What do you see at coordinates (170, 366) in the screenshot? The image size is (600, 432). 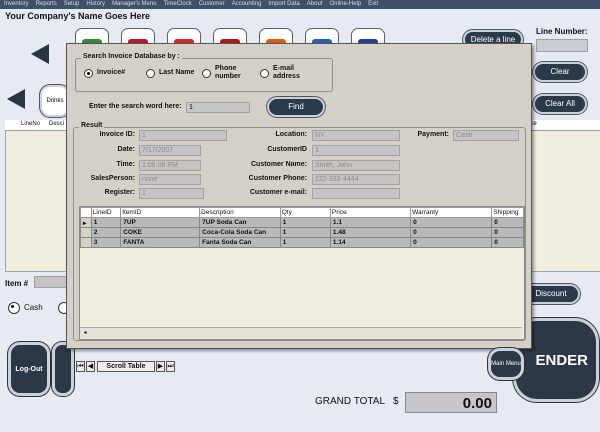 I see `scroll-last-icon: ⏭` at bounding box center [170, 366].